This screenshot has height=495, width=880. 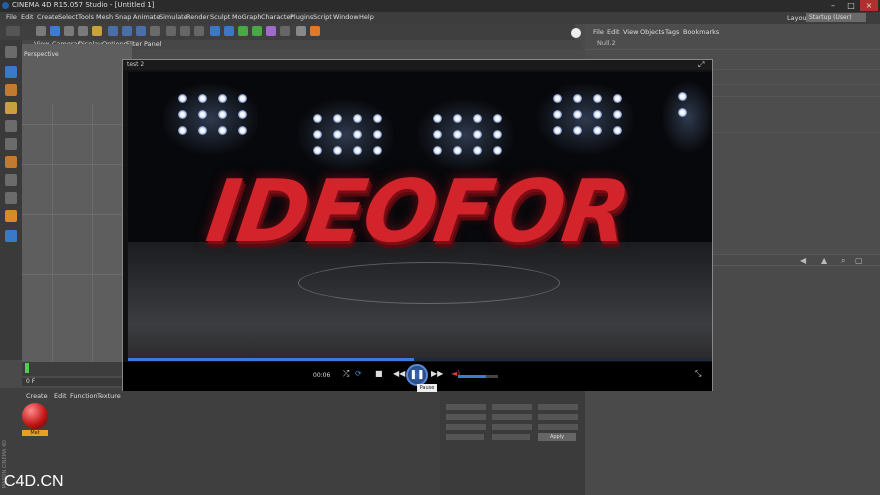 What do you see at coordinates (127, 31) in the screenshot?
I see `y-axis-icon` at bounding box center [127, 31].